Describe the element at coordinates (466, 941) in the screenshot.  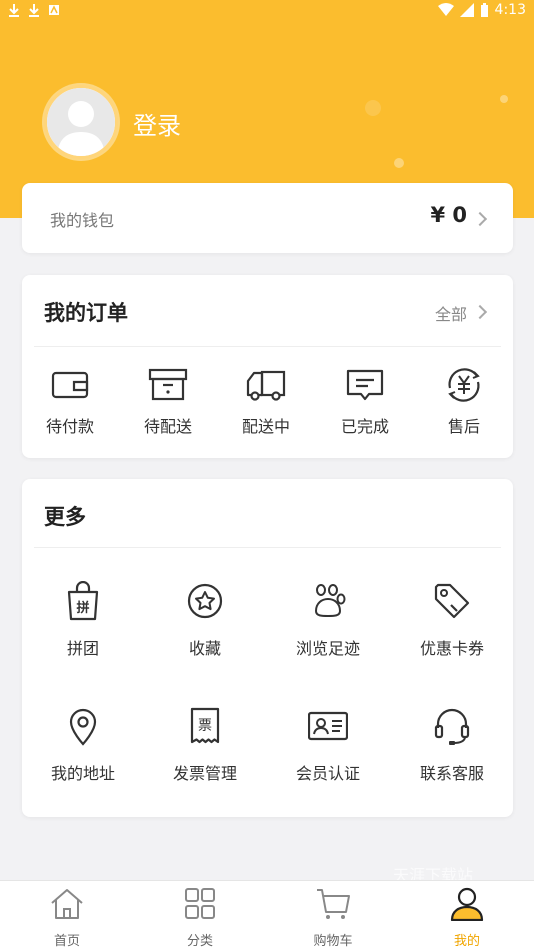
I see `tab-label: 我的` at that location.